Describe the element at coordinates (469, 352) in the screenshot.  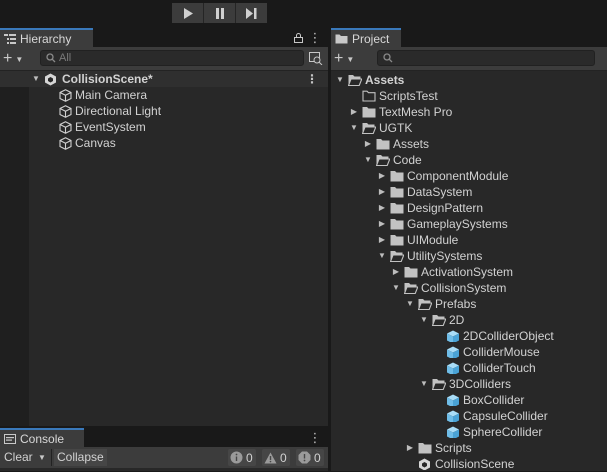
I see `project-tree-item: ColliderMouse` at that location.